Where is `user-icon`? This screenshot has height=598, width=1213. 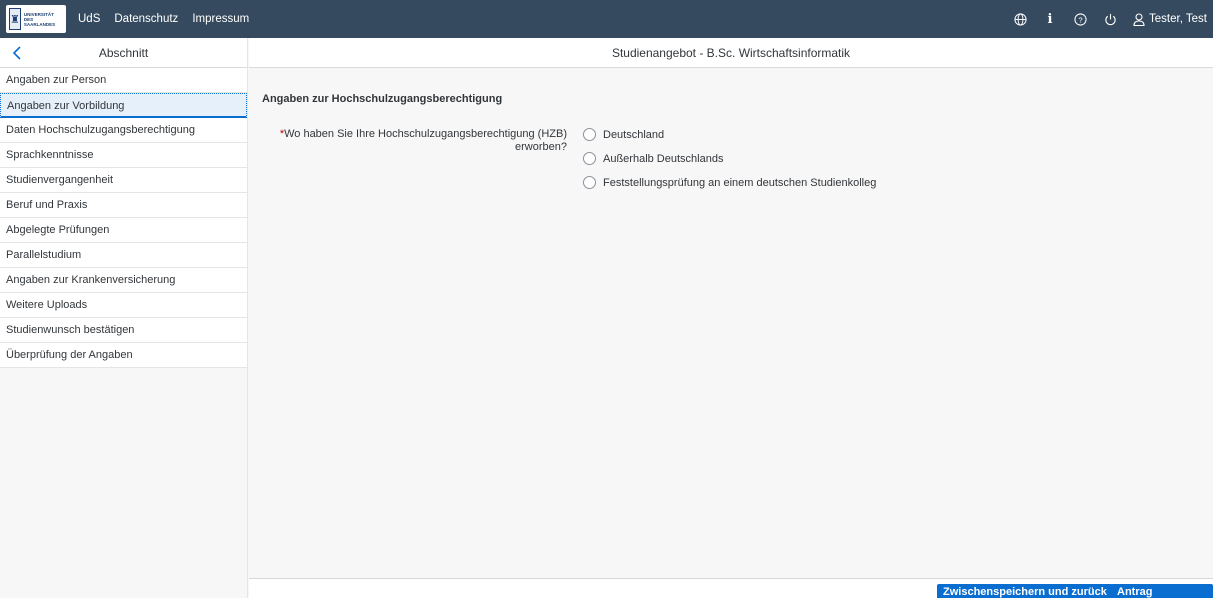 user-icon is located at coordinates (1139, 19).